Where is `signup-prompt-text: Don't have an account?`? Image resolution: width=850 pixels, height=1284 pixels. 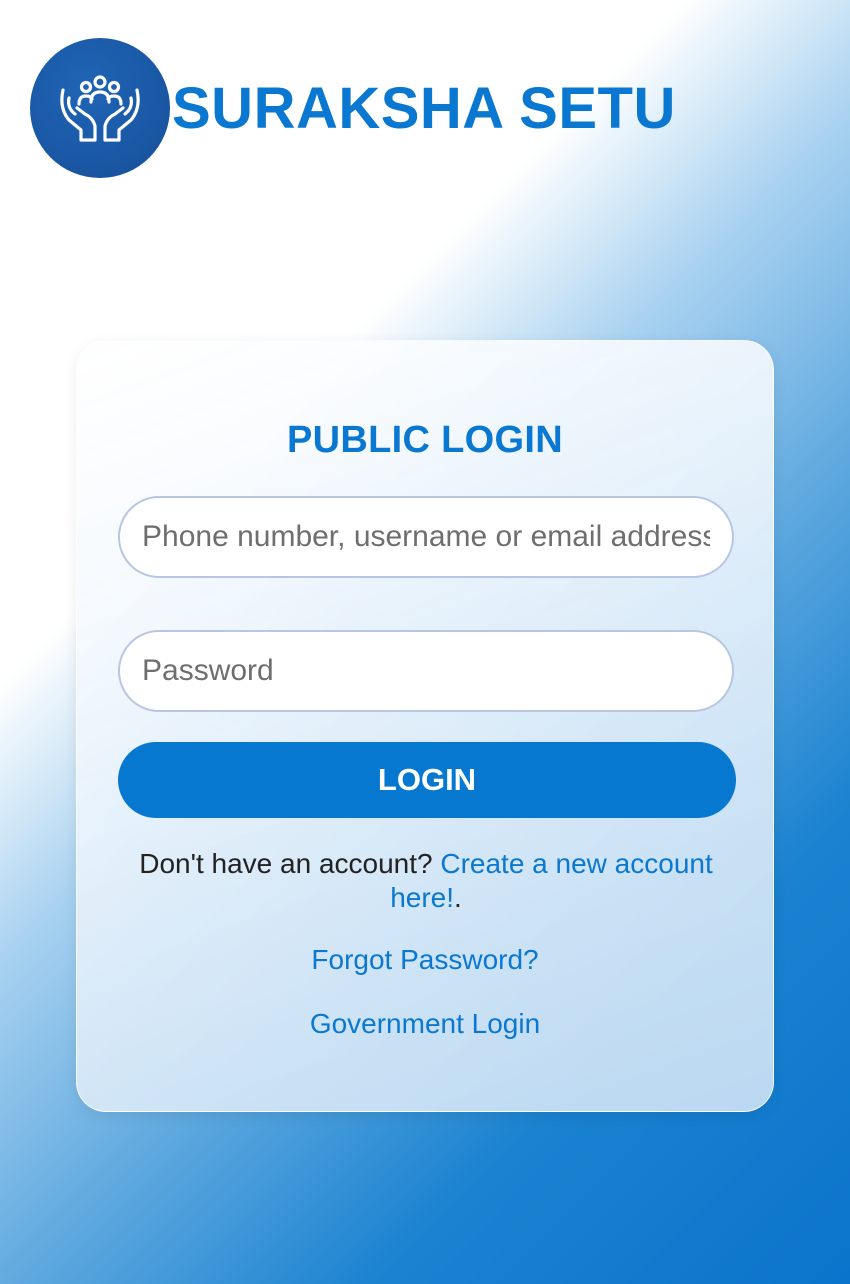 signup-prompt-text: Don't have an account? is located at coordinates (290, 863).